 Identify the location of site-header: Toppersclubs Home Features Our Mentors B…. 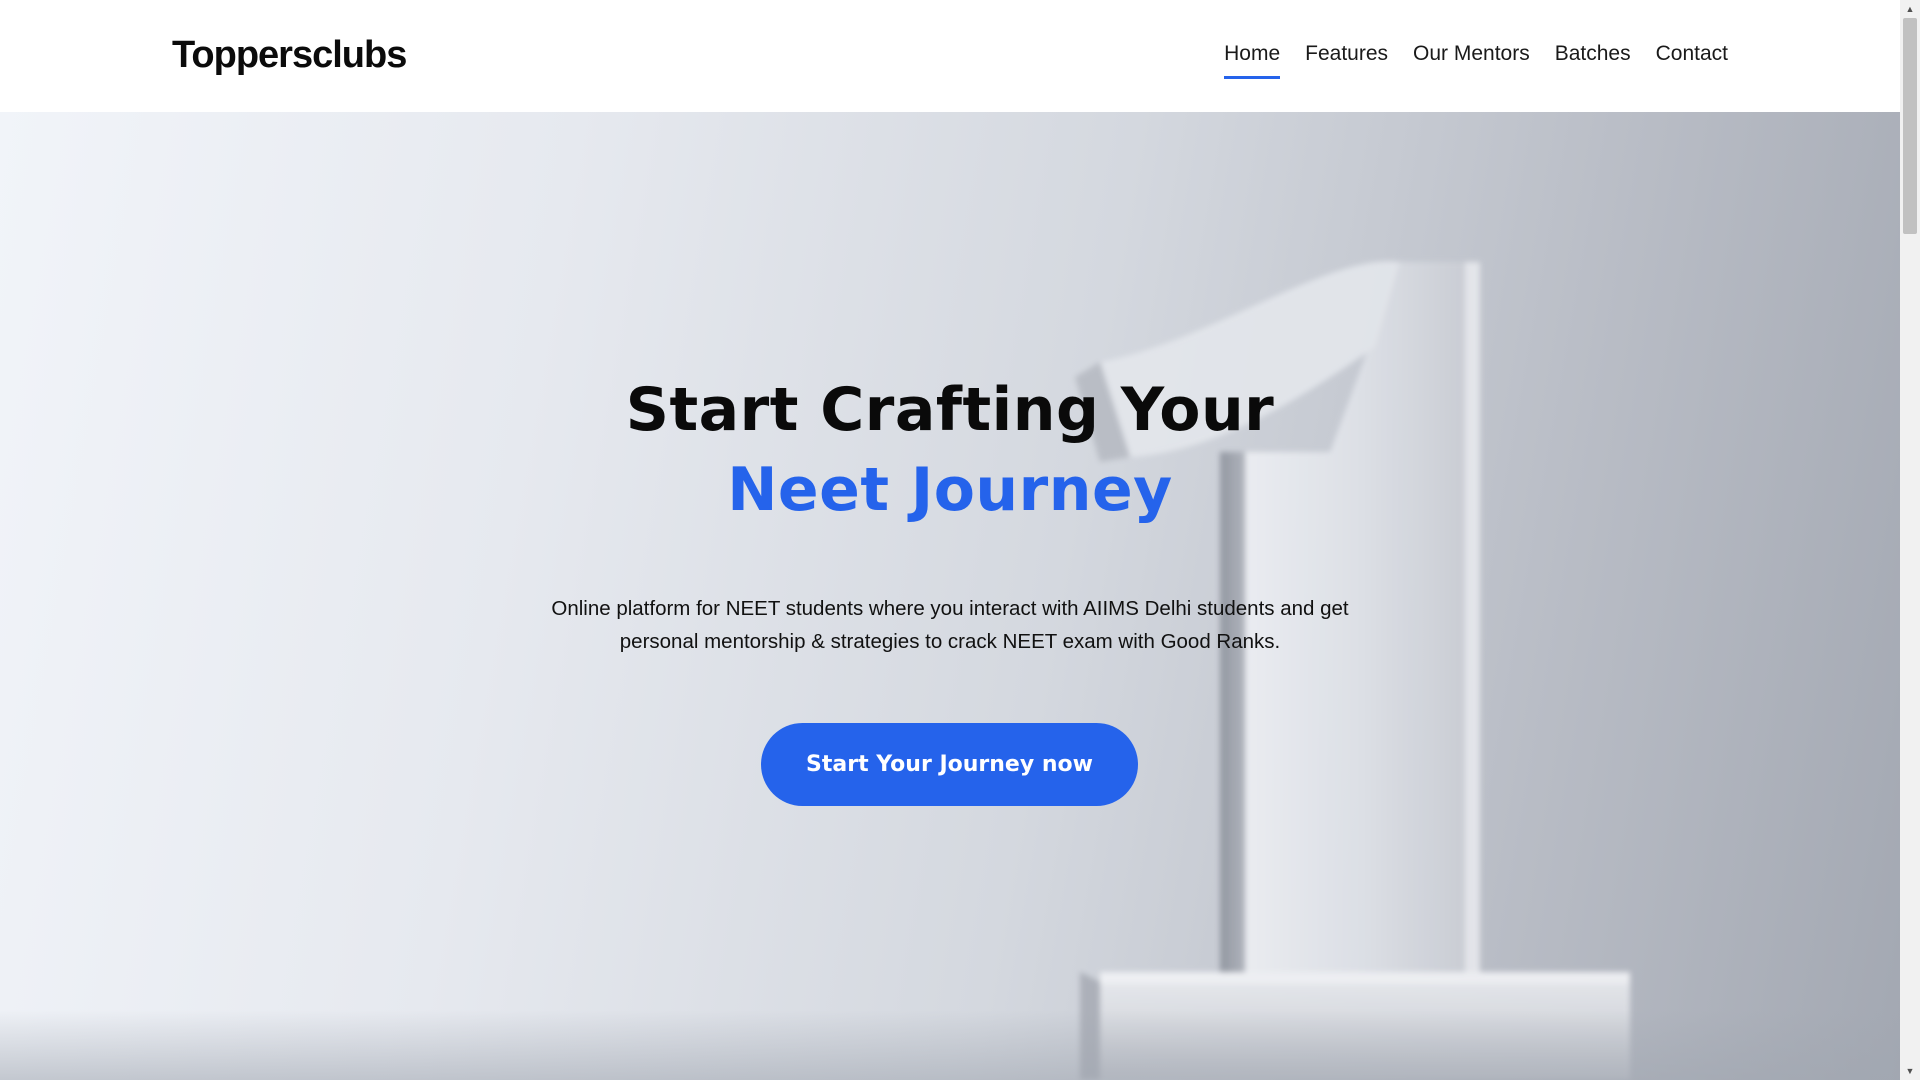
(950, 56).